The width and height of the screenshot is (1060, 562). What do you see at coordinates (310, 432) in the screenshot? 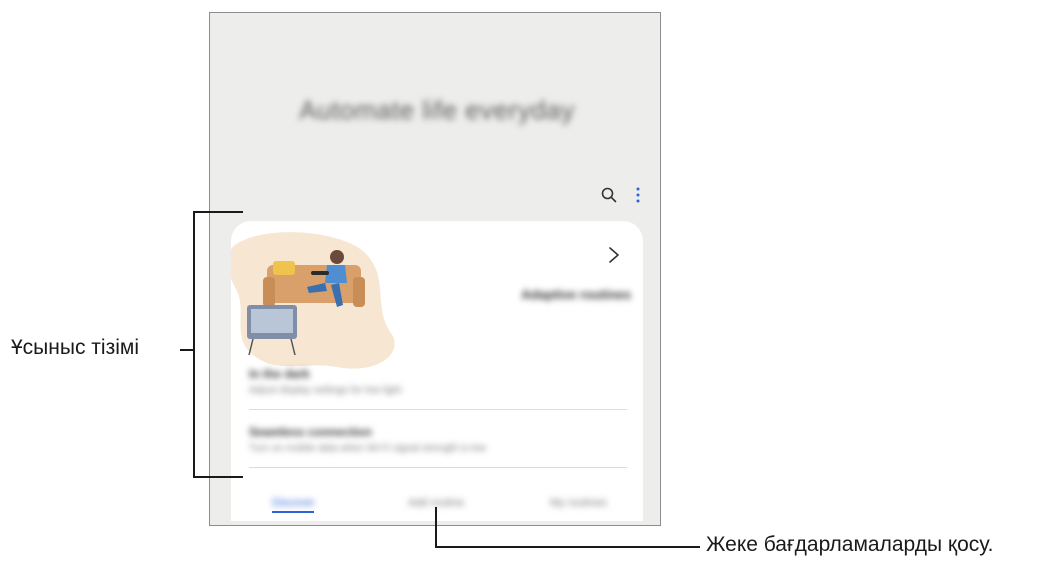
I see `list-item-title: Seamless connection` at bounding box center [310, 432].